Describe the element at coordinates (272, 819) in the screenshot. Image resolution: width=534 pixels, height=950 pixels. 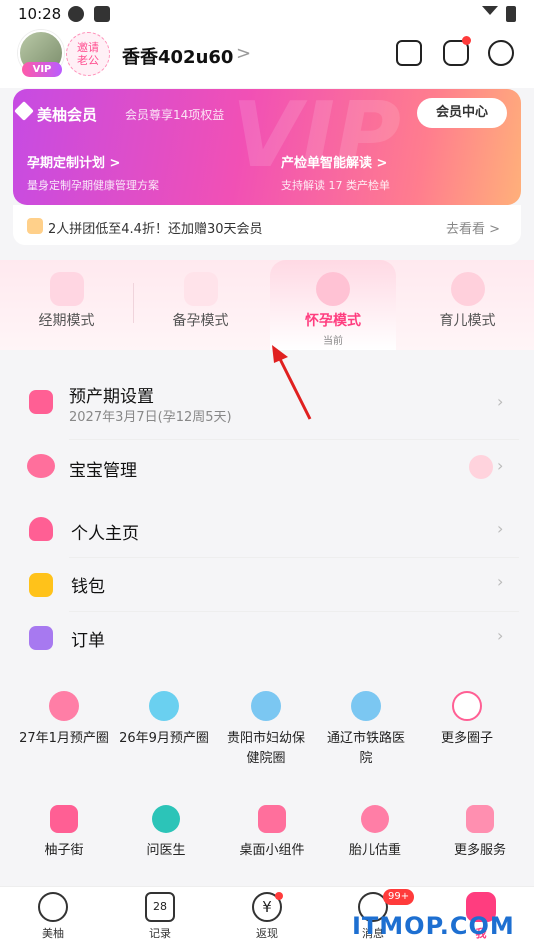
I see `widget-icon` at that location.